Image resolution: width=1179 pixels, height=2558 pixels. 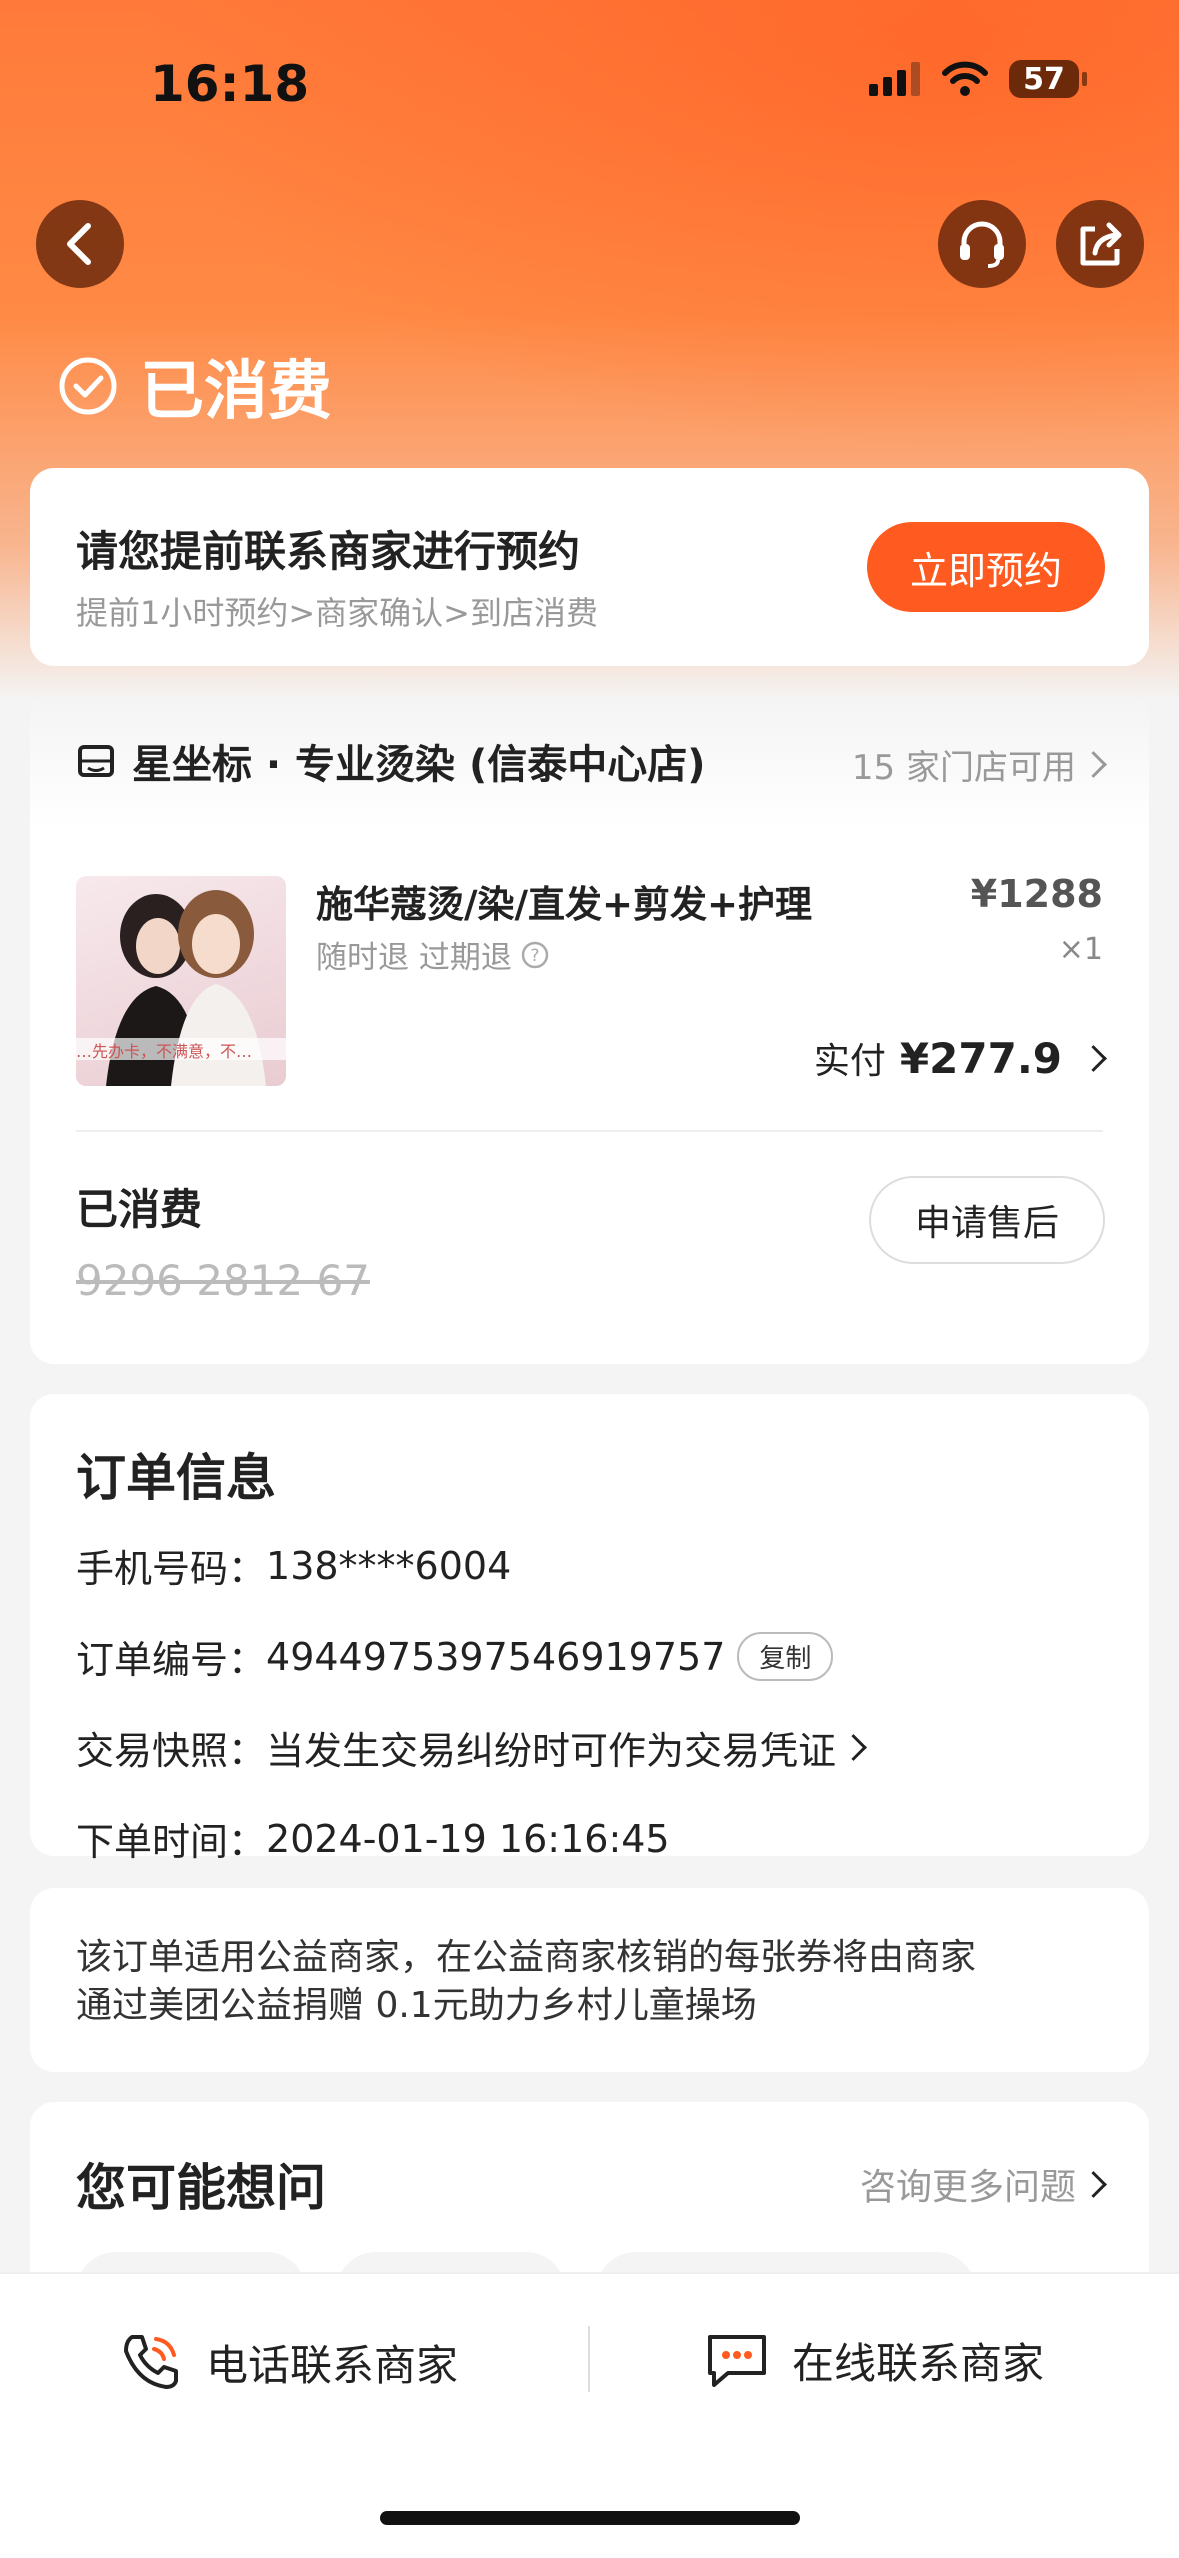 I want to click on order-time-label: 下单时间：, so click(x=171, y=1842).